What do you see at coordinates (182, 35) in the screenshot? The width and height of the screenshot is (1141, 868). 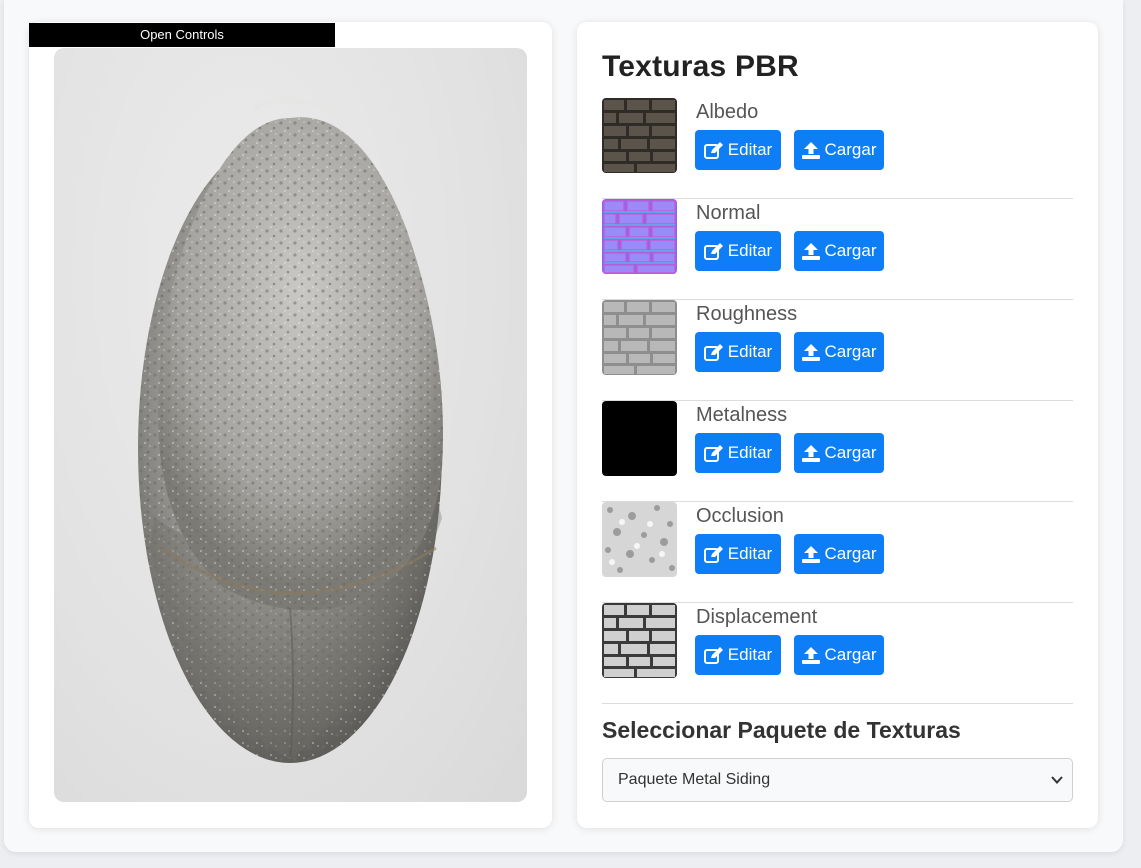 I see `open-controls-button: Open Controls` at bounding box center [182, 35].